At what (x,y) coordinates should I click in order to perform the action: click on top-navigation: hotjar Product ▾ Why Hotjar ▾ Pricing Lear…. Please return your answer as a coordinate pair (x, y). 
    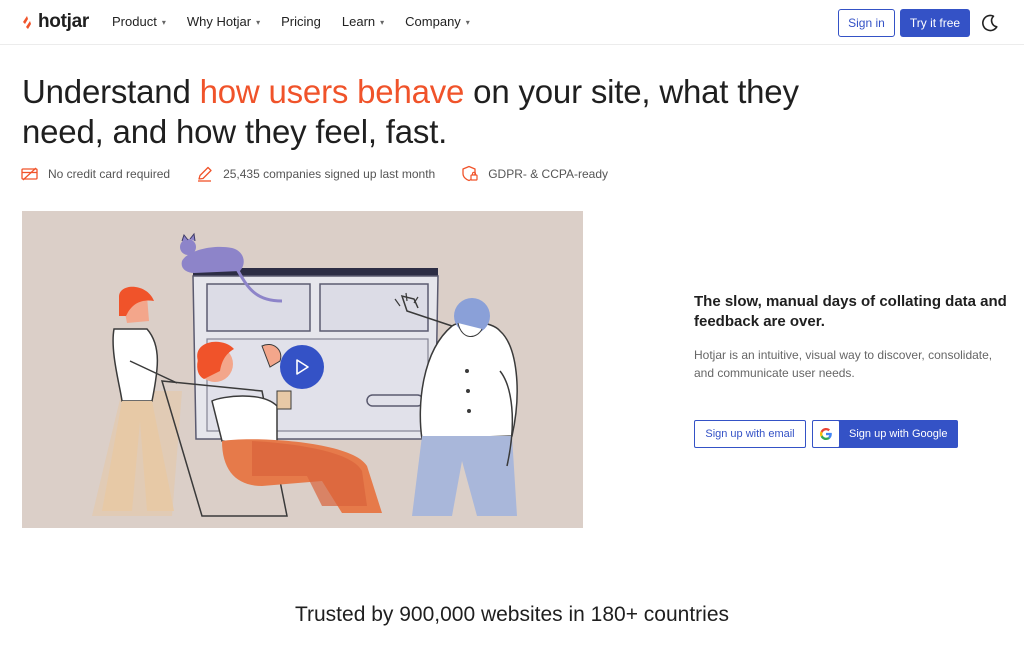
    Looking at the image, I should click on (512, 22).